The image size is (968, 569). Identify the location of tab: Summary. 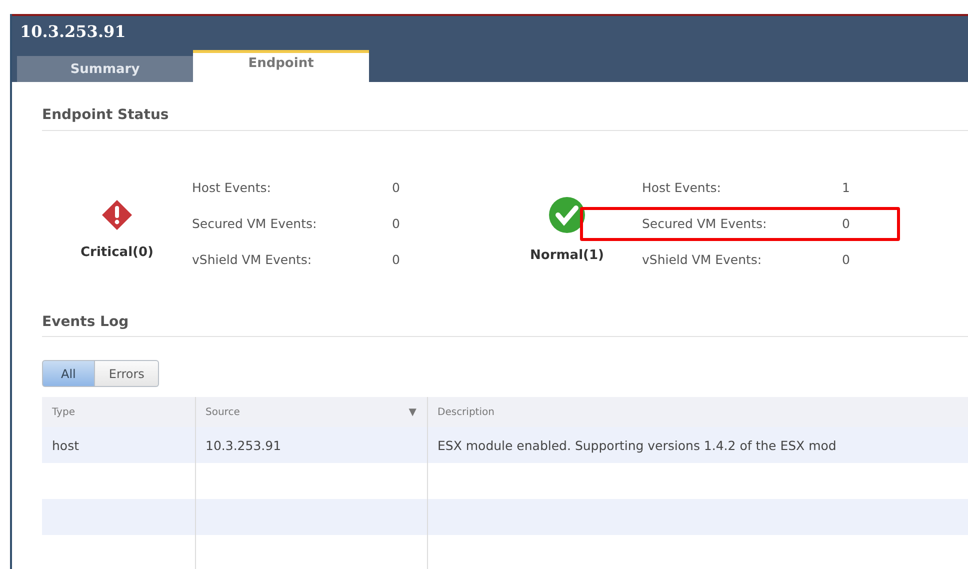
(105, 69).